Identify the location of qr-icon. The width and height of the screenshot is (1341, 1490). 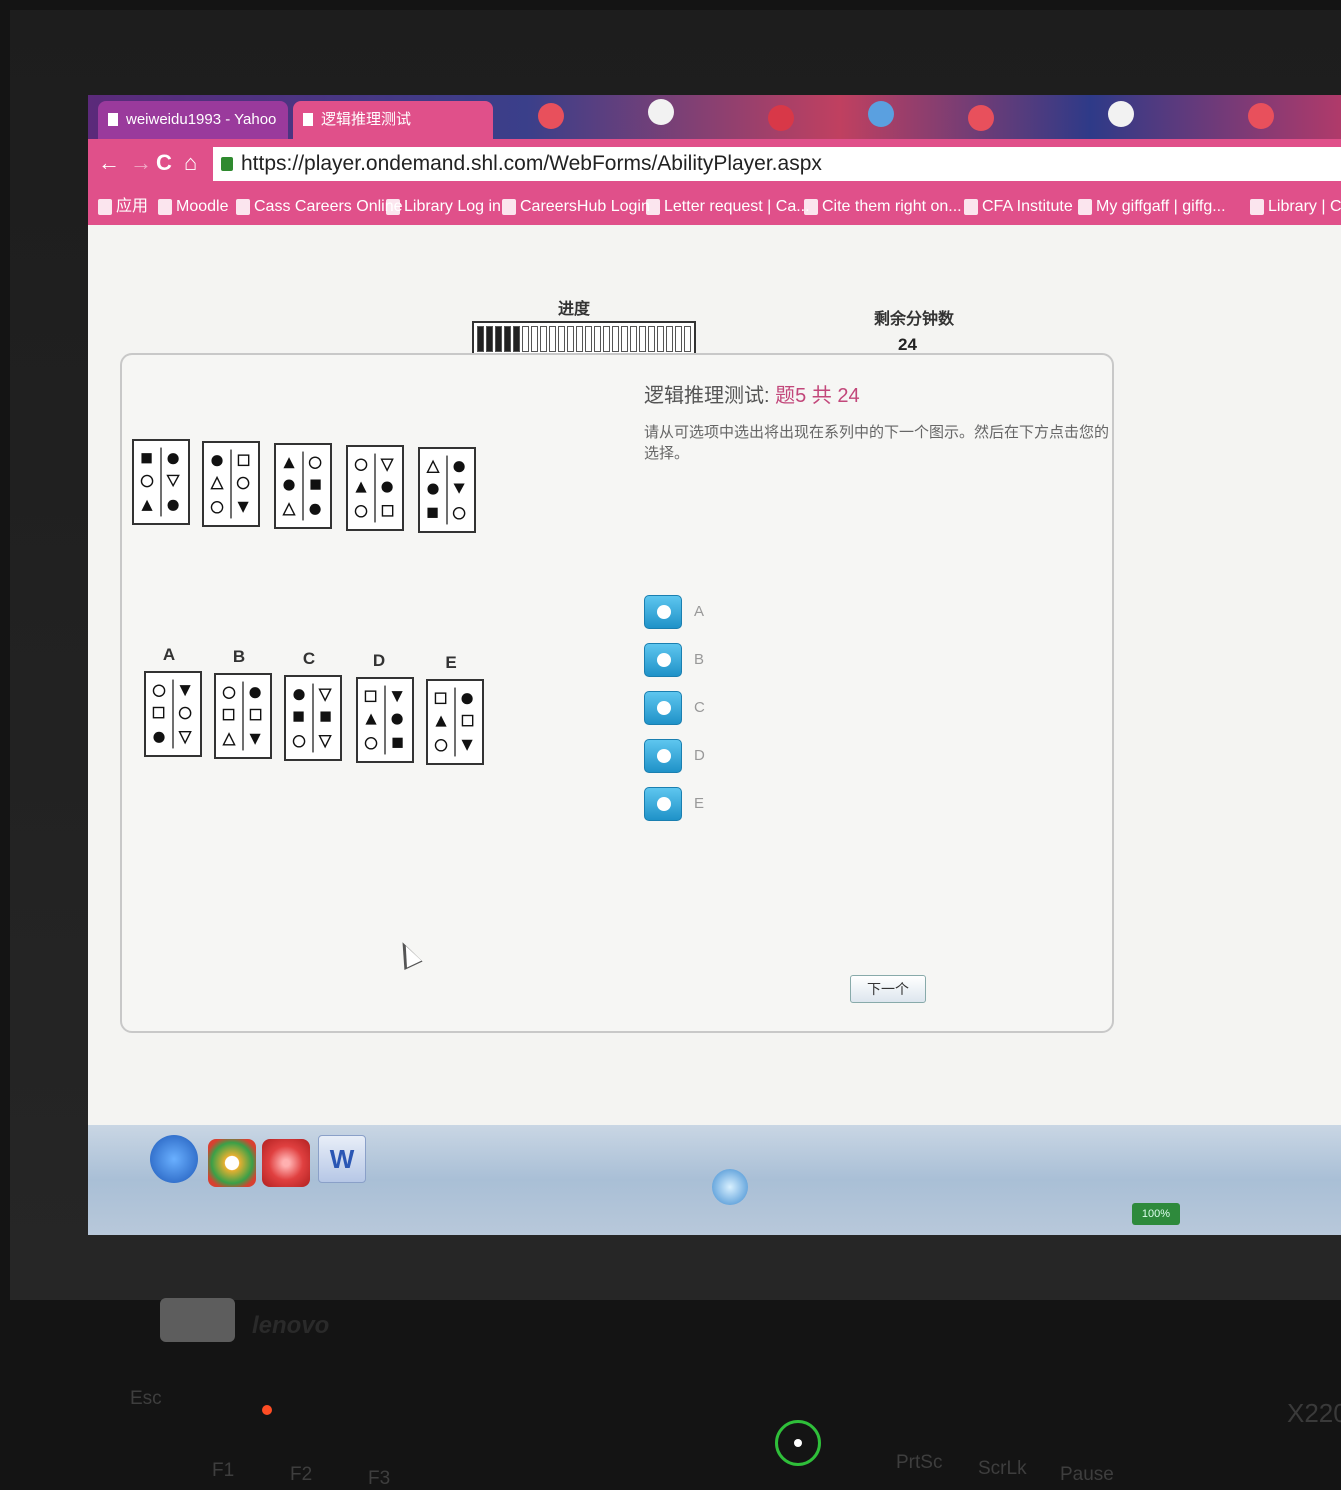
(393, 207).